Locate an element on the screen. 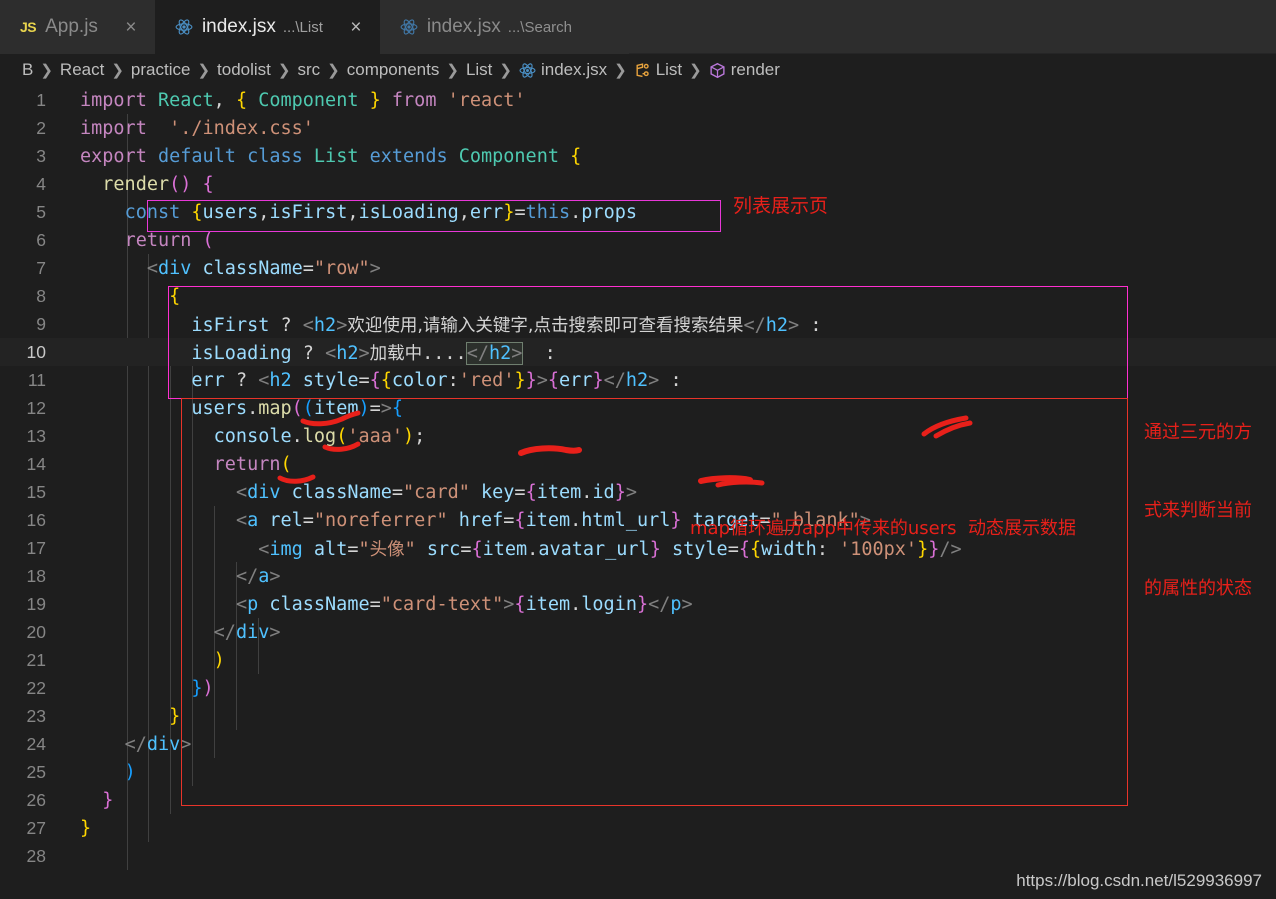 This screenshot has height=899, width=1276. tab-app-js: JS App.js × is located at coordinates (77, 27).